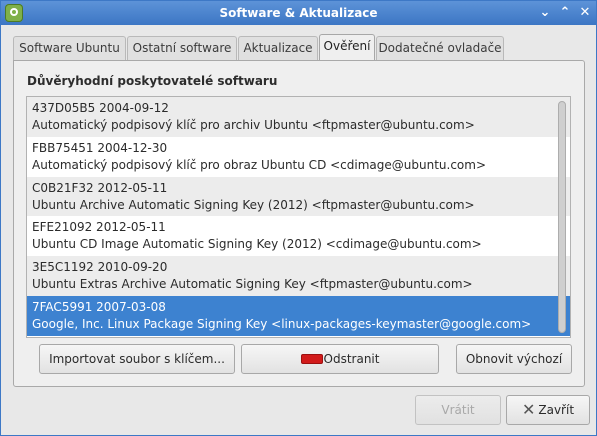  What do you see at coordinates (99, 306) in the screenshot?
I see `key-id-date: 7FAC5991 2007-03-08` at bounding box center [99, 306].